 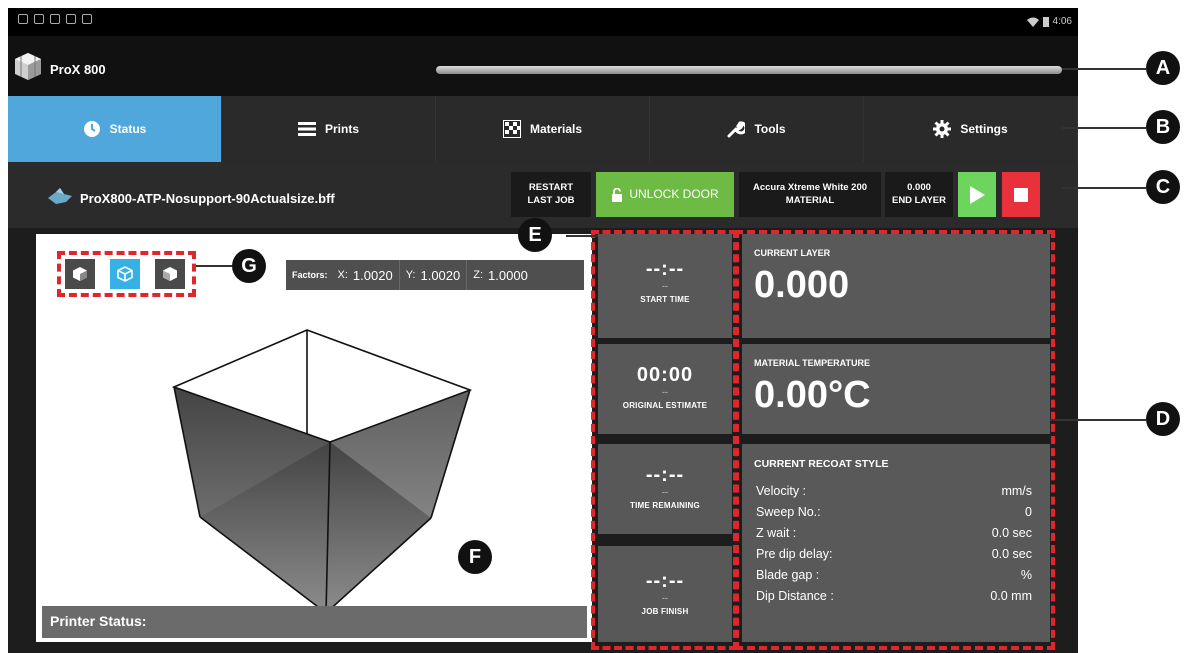 What do you see at coordinates (365, 275) in the screenshot?
I see `factor-x: X: 1.0020` at bounding box center [365, 275].